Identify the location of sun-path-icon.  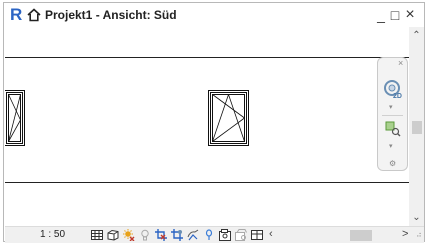
(129, 235).